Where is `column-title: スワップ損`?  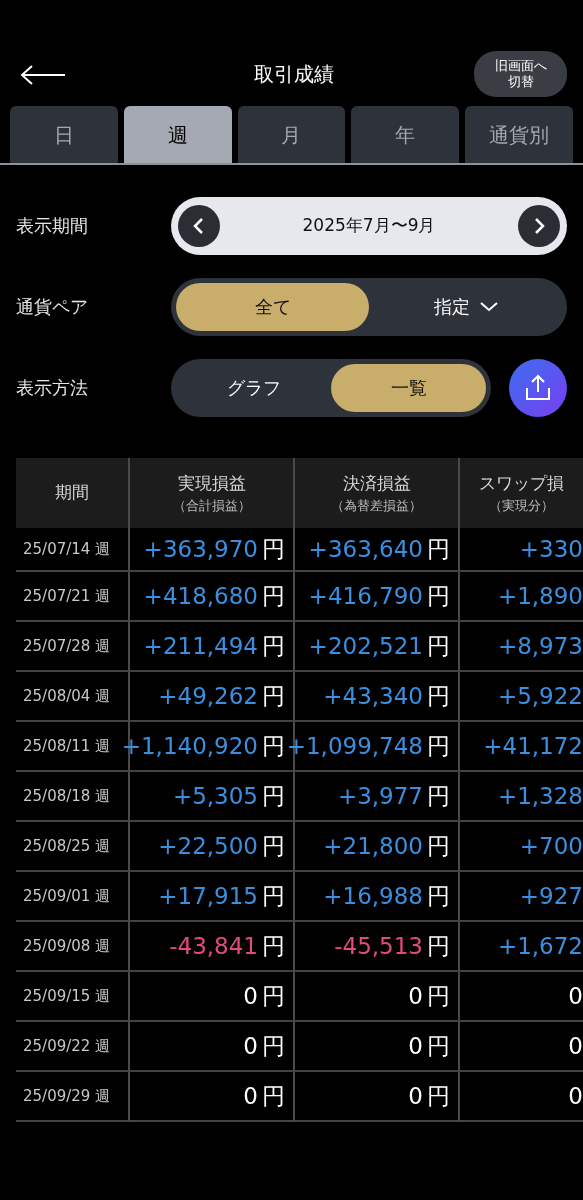 column-title: スワップ損 is located at coordinates (521, 483).